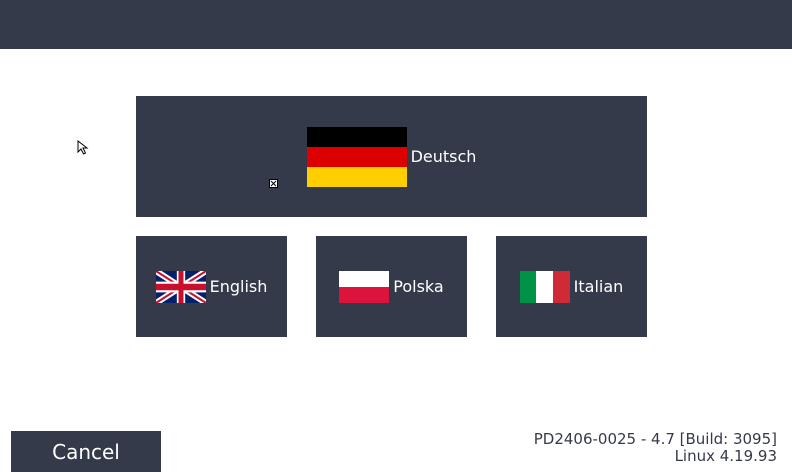 This screenshot has height=472, width=792. What do you see at coordinates (598, 286) in the screenshot?
I see `language-label-italian: Italian` at bounding box center [598, 286].